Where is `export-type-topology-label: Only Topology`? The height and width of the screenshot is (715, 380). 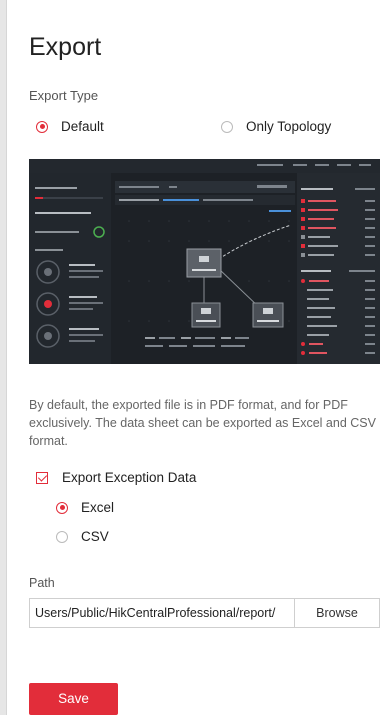 export-type-topology-label: Only Topology is located at coordinates (289, 126).